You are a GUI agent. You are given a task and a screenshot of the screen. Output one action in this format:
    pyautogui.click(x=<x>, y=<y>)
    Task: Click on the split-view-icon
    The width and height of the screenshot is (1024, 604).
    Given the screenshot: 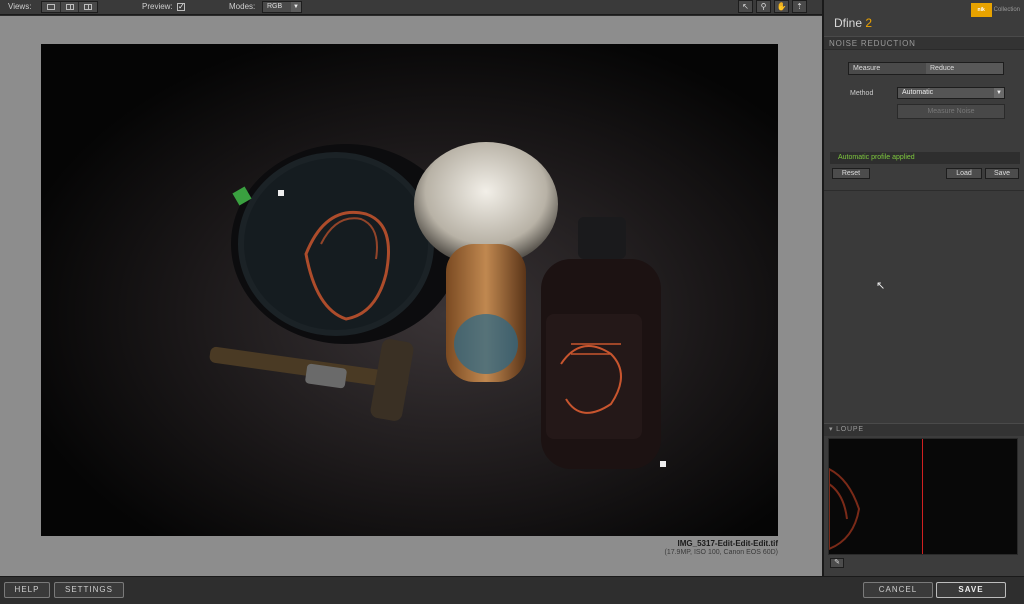 What is the action you would take?
    pyautogui.click(x=69, y=7)
    